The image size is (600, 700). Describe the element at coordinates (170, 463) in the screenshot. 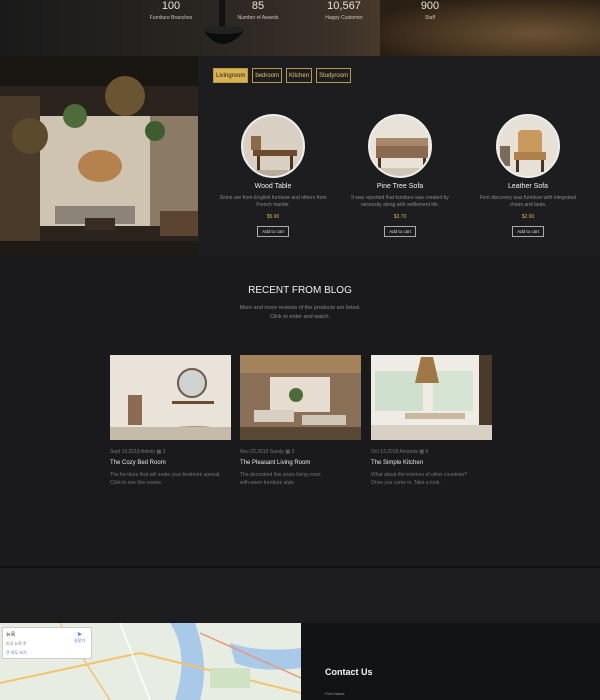

I see `post-title: The Cozy Bed Room` at that location.